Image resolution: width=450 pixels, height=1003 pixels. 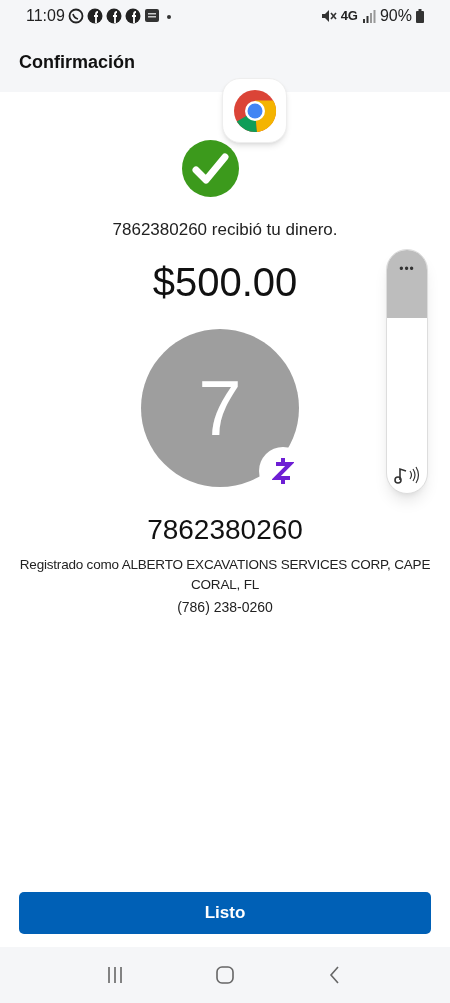 What do you see at coordinates (225, 913) in the screenshot?
I see `done-button: Listo` at bounding box center [225, 913].